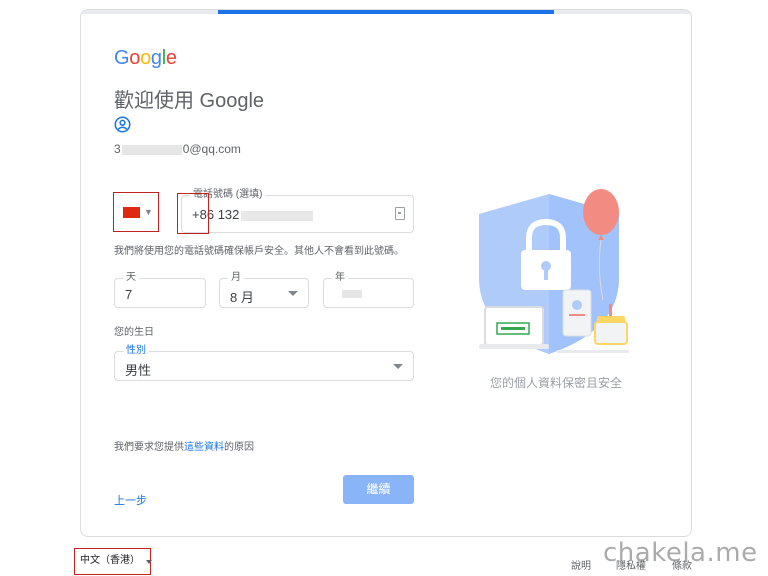 Image resolution: width=768 pixels, height=576 pixels. I want to click on gender-select: 性別 男性, so click(264, 363).